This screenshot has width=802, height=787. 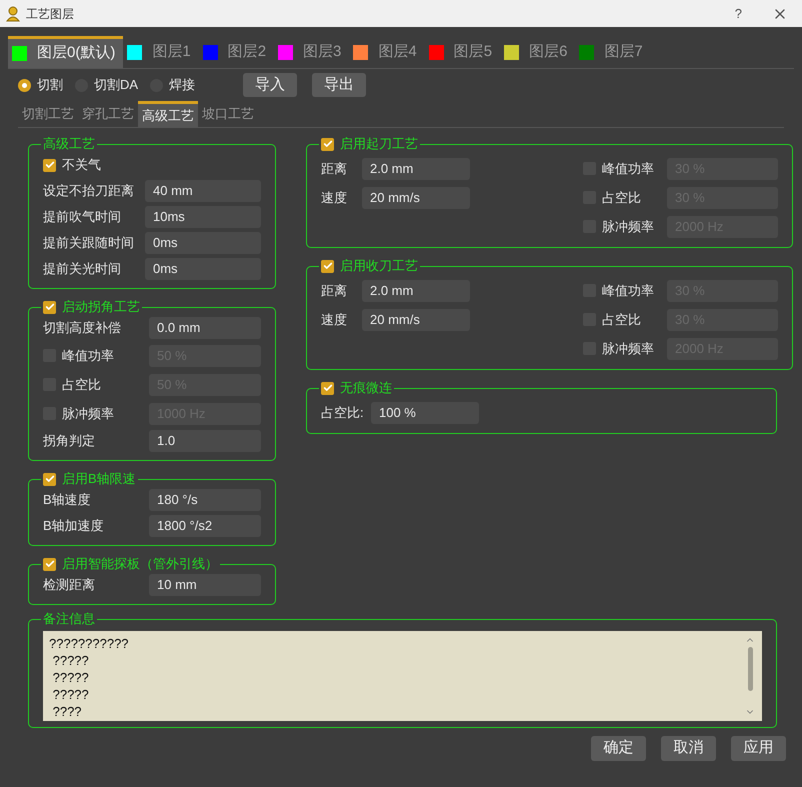 I want to click on input-field: 40 mm, so click(x=203, y=191).